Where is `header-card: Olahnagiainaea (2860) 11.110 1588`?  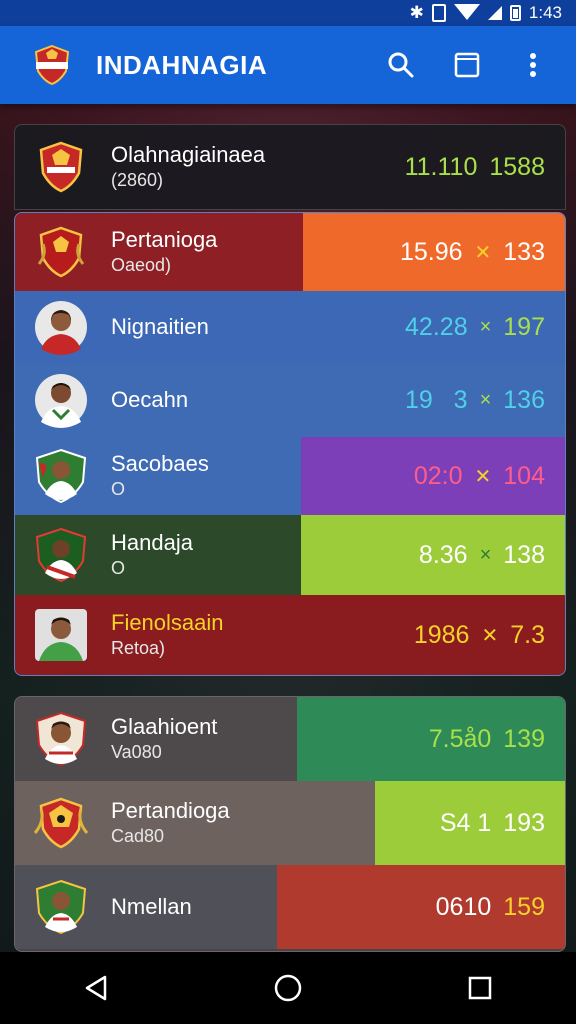 header-card: Olahnagiainaea (2860) 11.110 1588 is located at coordinates (290, 167).